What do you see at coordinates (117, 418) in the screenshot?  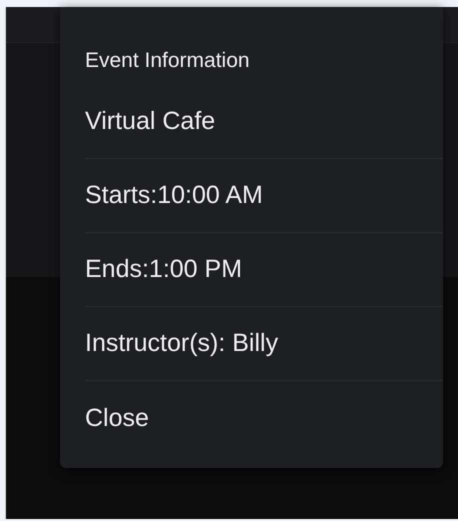 I see `close-button: Close` at bounding box center [117, 418].